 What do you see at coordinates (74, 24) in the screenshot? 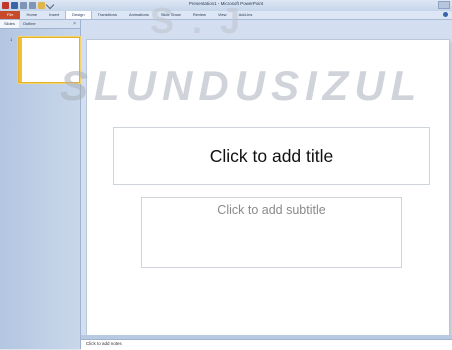
I see `close-pane-icon: ×` at bounding box center [74, 24].